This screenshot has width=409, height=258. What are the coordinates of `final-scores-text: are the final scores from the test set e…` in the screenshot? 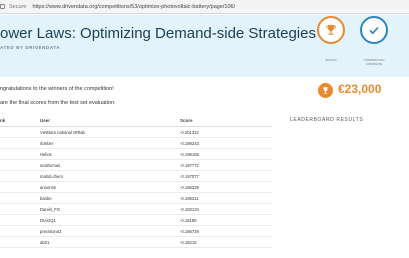 It's located at (58, 103).